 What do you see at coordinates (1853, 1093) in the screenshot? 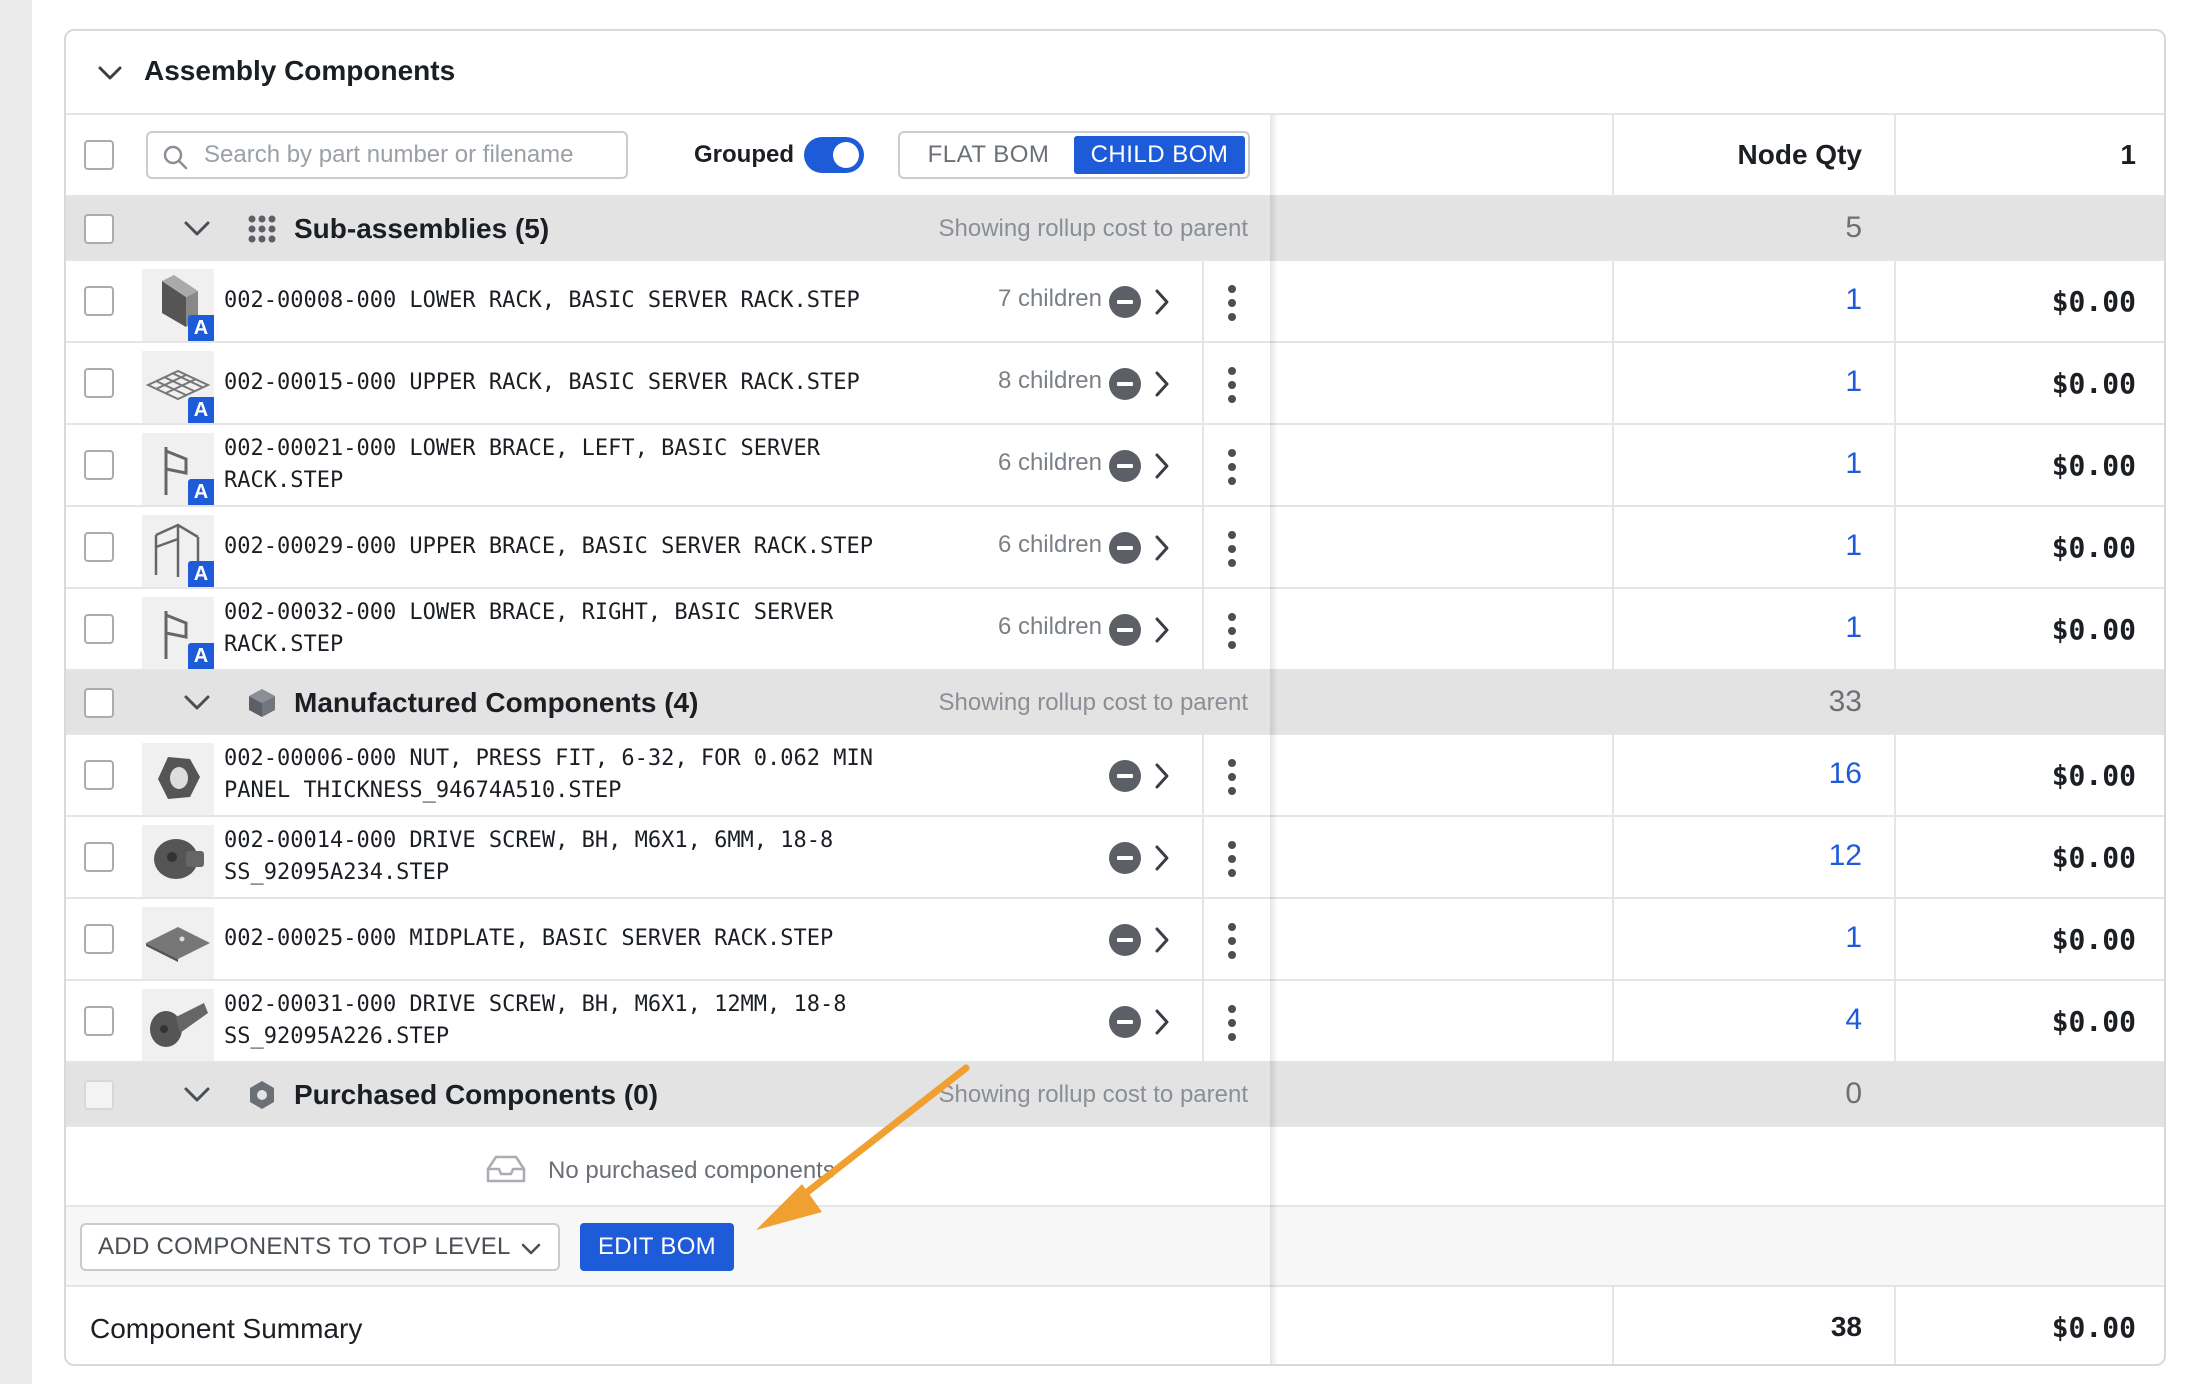
I see `group-qty: 0` at bounding box center [1853, 1093].